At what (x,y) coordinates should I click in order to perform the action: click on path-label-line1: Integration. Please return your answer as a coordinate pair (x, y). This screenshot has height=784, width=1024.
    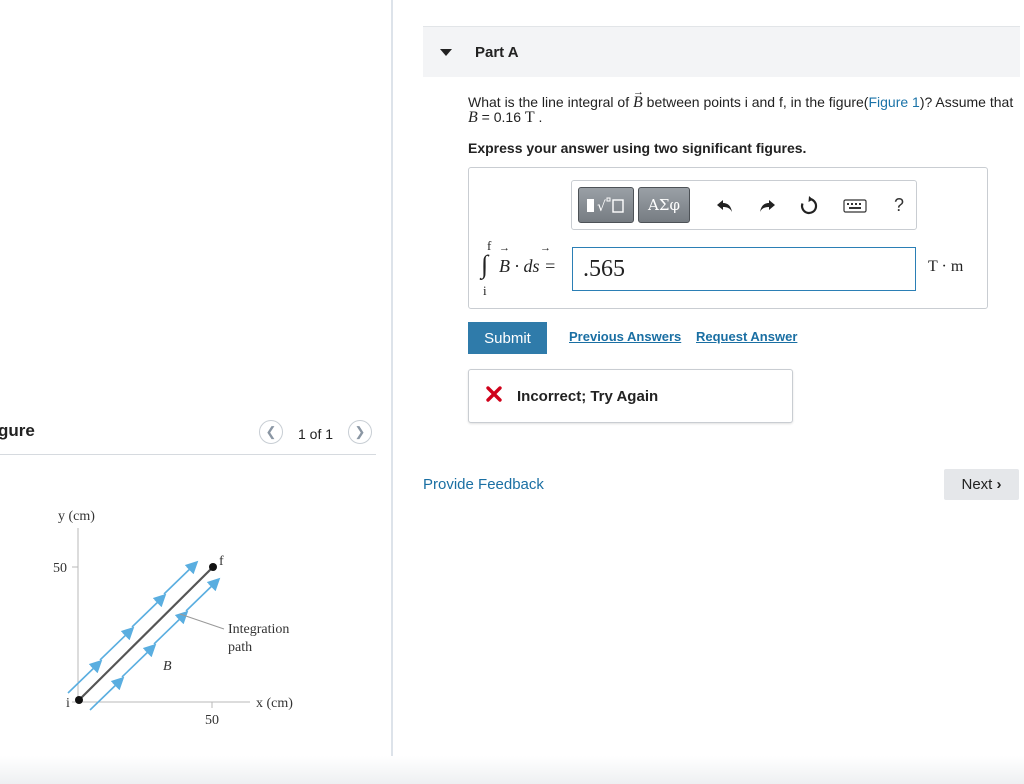
    Looking at the image, I should click on (258, 629).